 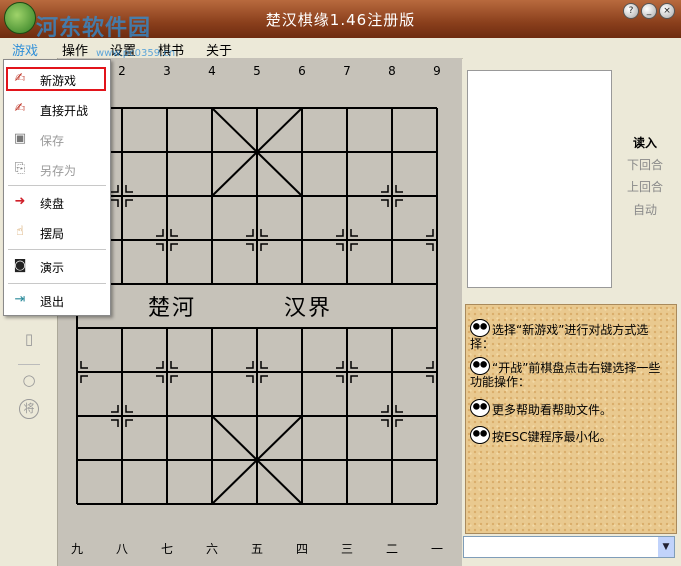 What do you see at coordinates (302, 71) in the screenshot?
I see `file-number-top: 6` at bounding box center [302, 71].